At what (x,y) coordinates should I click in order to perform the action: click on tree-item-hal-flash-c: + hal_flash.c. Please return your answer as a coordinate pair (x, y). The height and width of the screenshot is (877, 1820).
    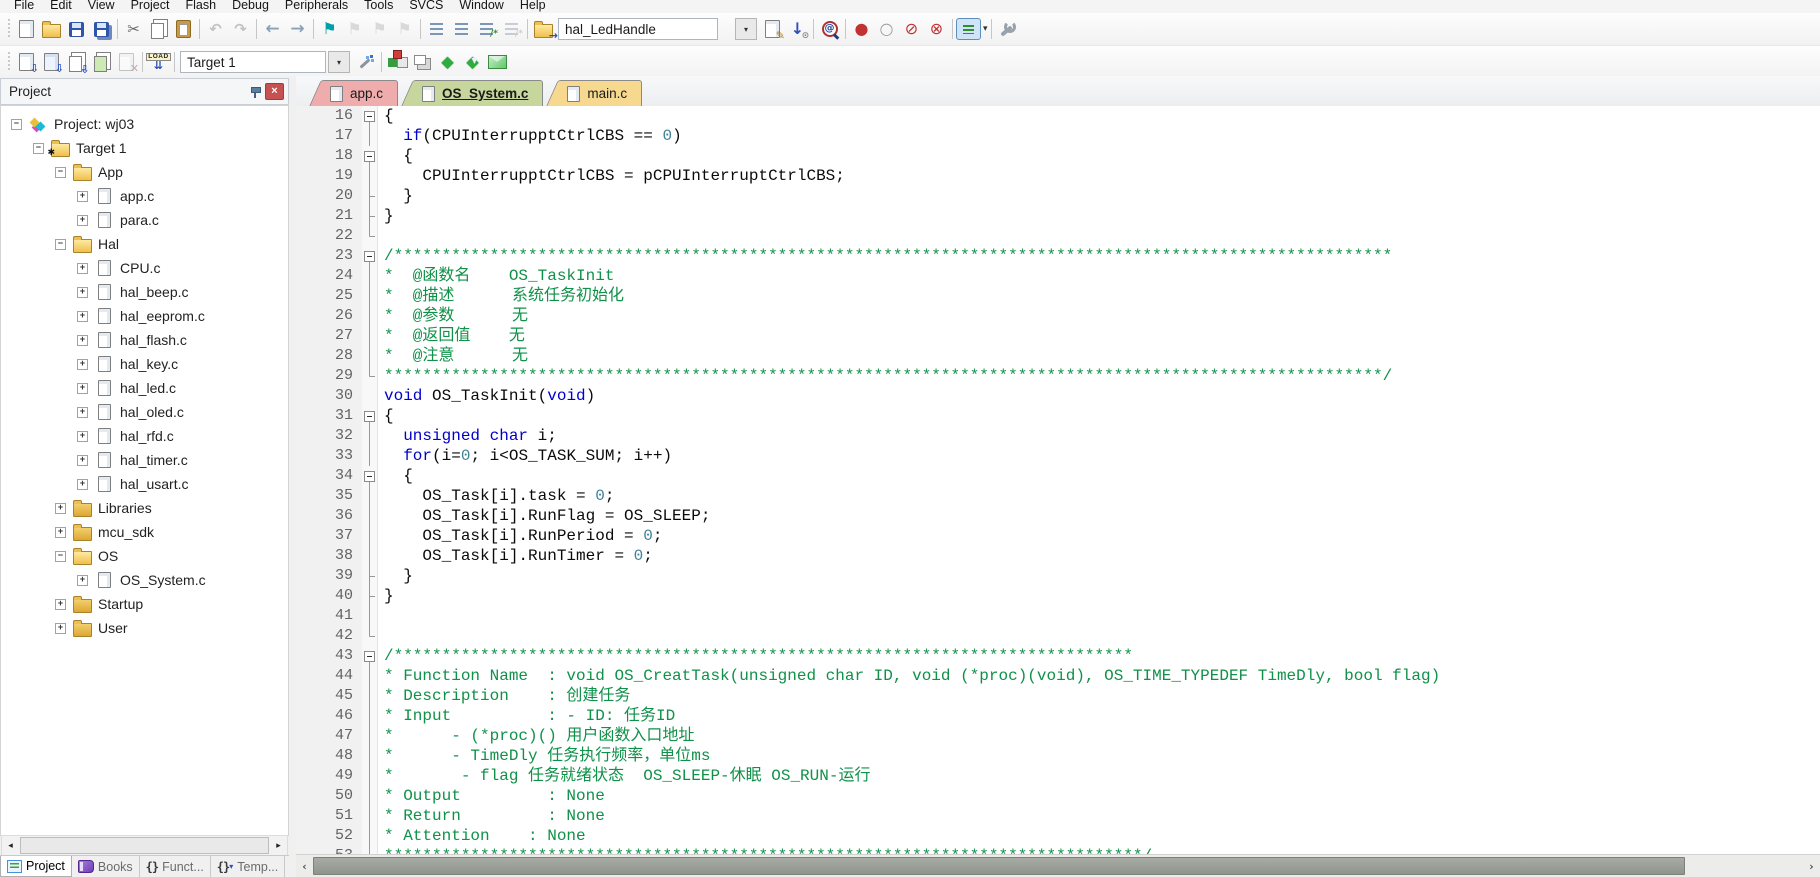
    Looking at the image, I should click on (144, 340).